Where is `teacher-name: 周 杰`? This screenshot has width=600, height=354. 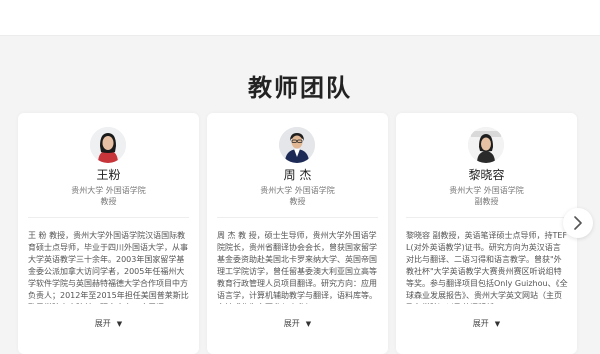 teacher-name: 周 杰 is located at coordinates (297, 175).